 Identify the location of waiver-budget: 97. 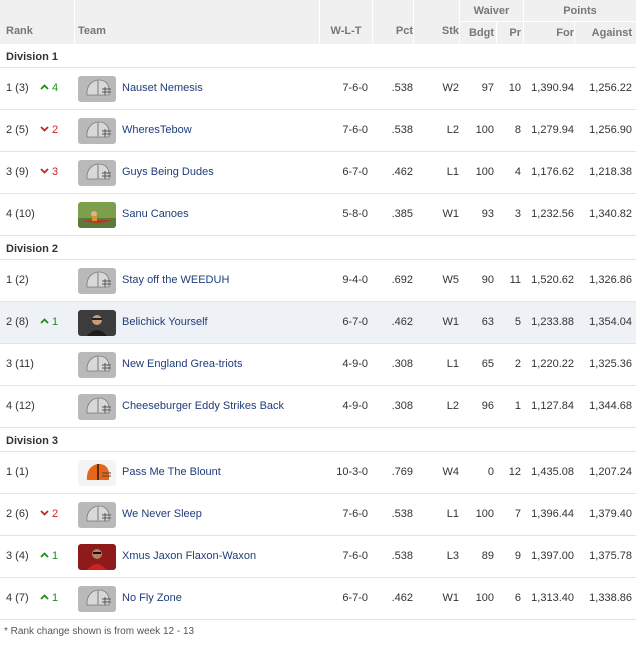
(487, 88).